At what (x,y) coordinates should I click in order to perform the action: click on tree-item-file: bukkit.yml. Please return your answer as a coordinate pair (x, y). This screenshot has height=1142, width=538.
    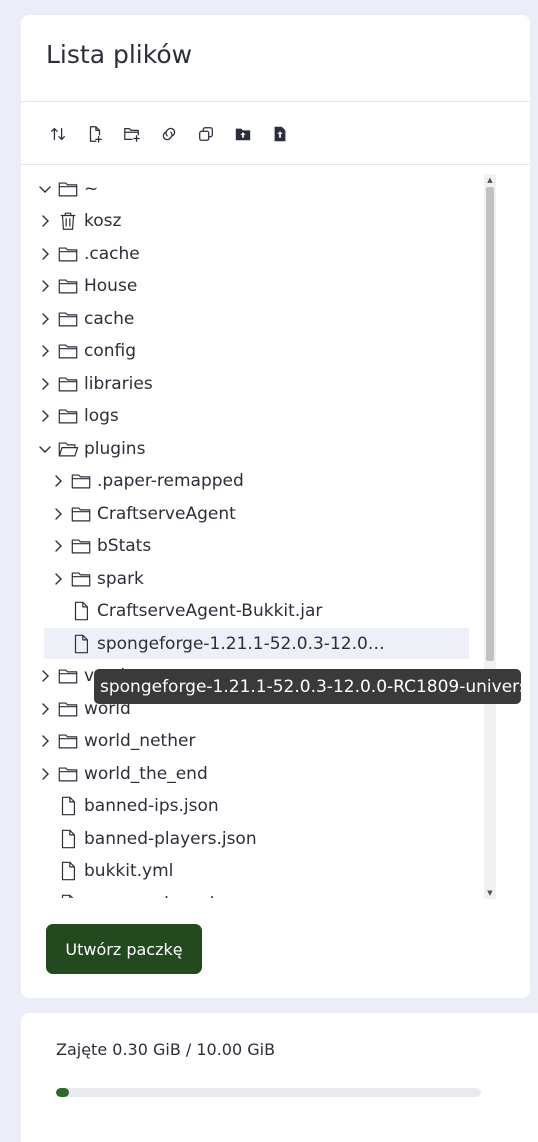
    Looking at the image, I should click on (104, 871).